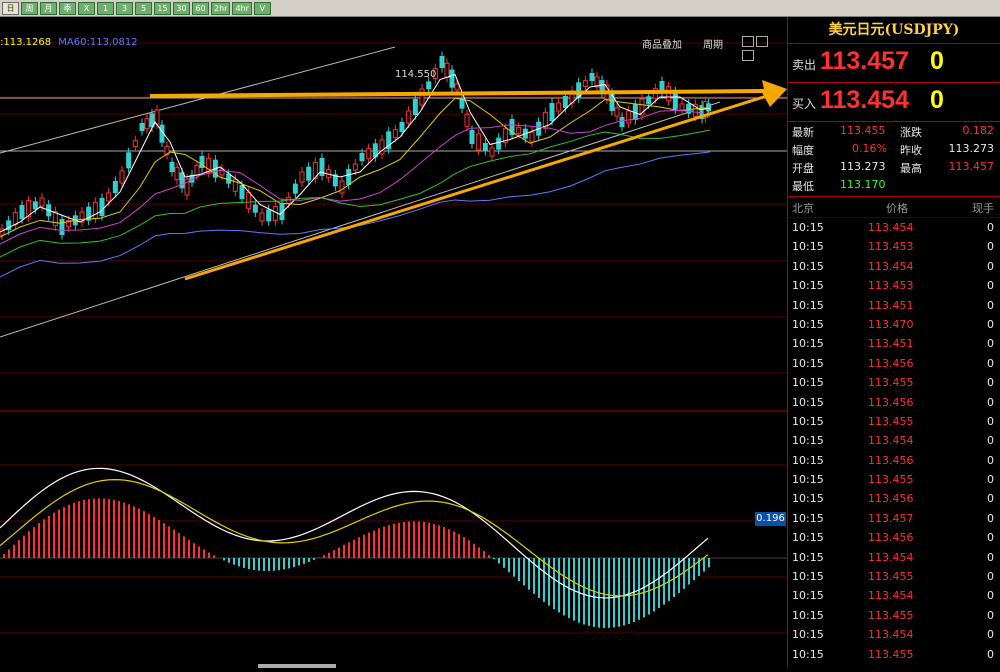 The image size is (1000, 672). Describe the element at coordinates (10, 8) in the screenshot. I see `period-button-0: 日` at that location.